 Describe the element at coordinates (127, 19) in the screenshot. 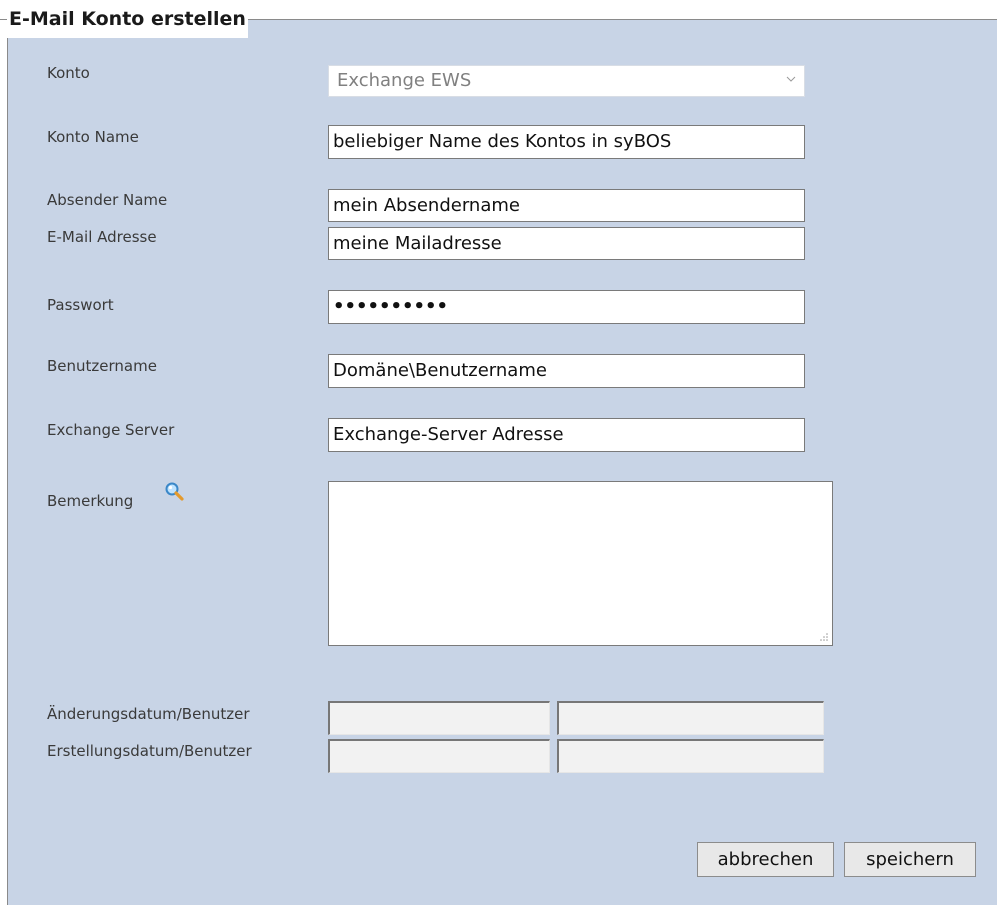

I see `form-title: E-Mail Konto erstellen` at that location.